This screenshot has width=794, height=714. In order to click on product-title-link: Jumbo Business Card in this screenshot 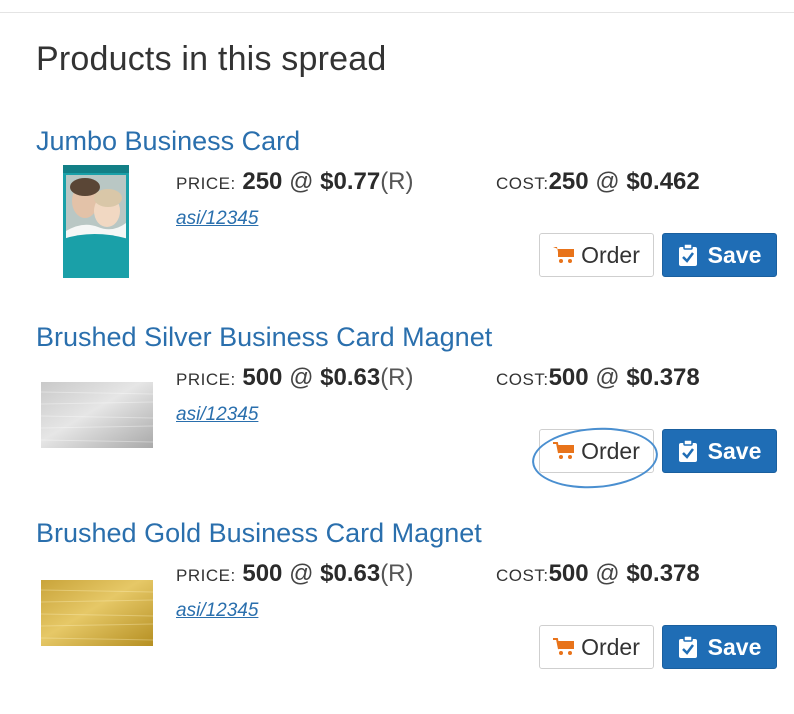, I will do `click(168, 141)`.